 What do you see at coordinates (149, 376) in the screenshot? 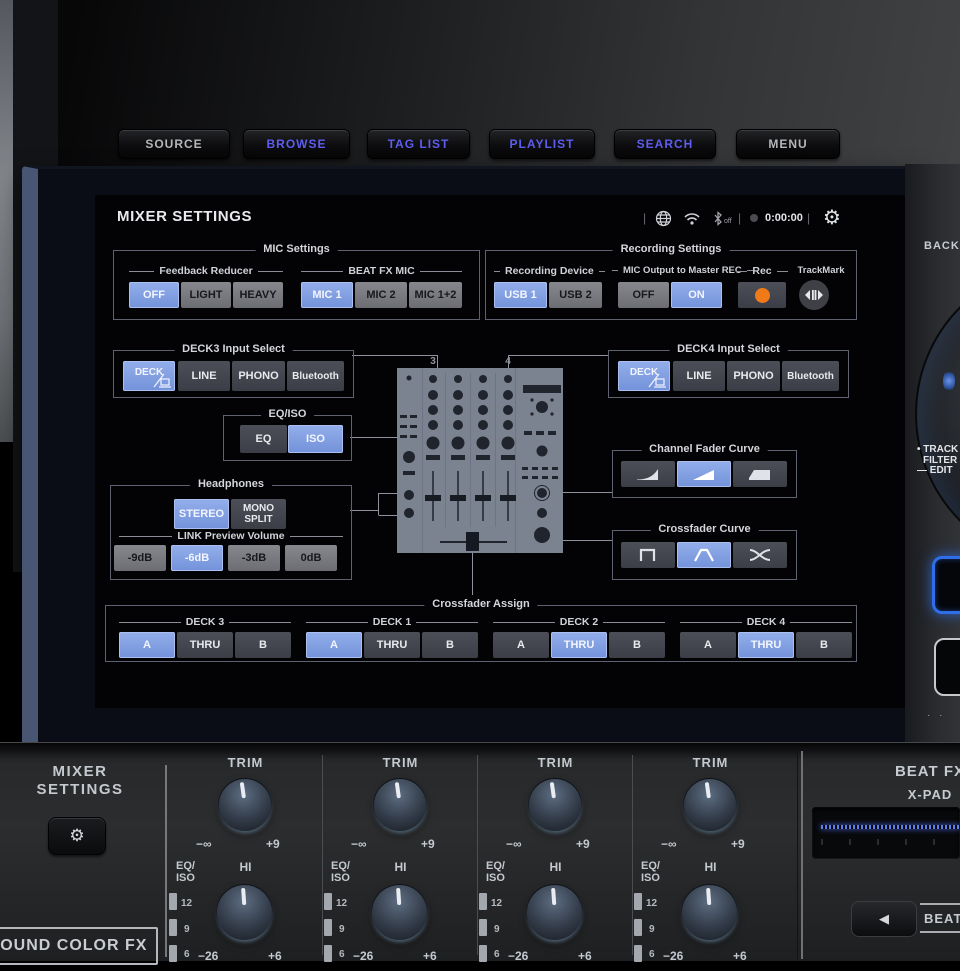
I see `deck3-deck-button: DECK` at bounding box center [149, 376].